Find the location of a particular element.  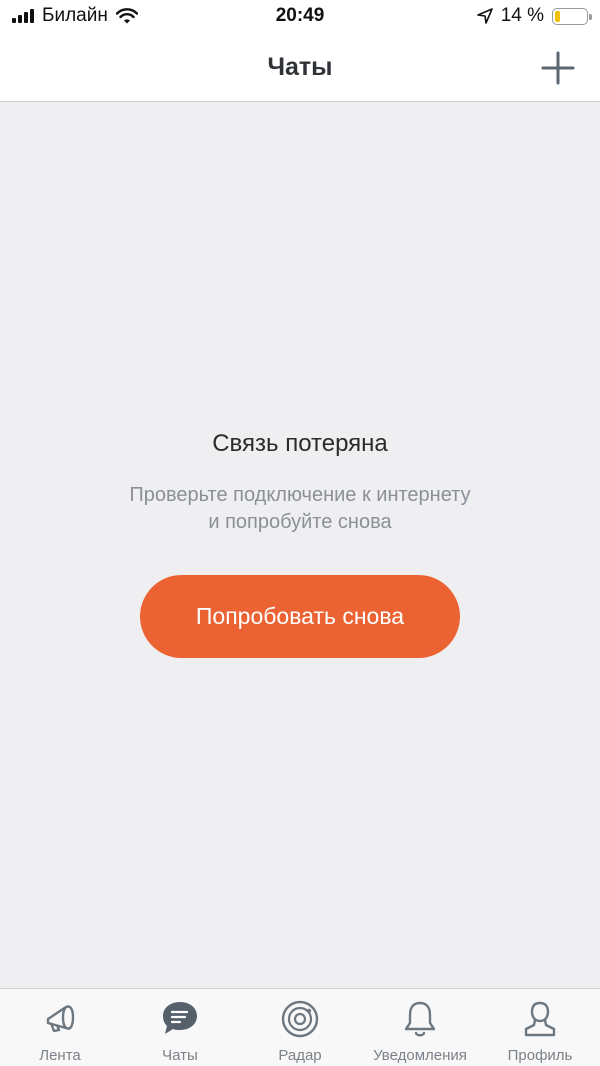

tab-notifications-label: Уведомления is located at coordinates (420, 1055).